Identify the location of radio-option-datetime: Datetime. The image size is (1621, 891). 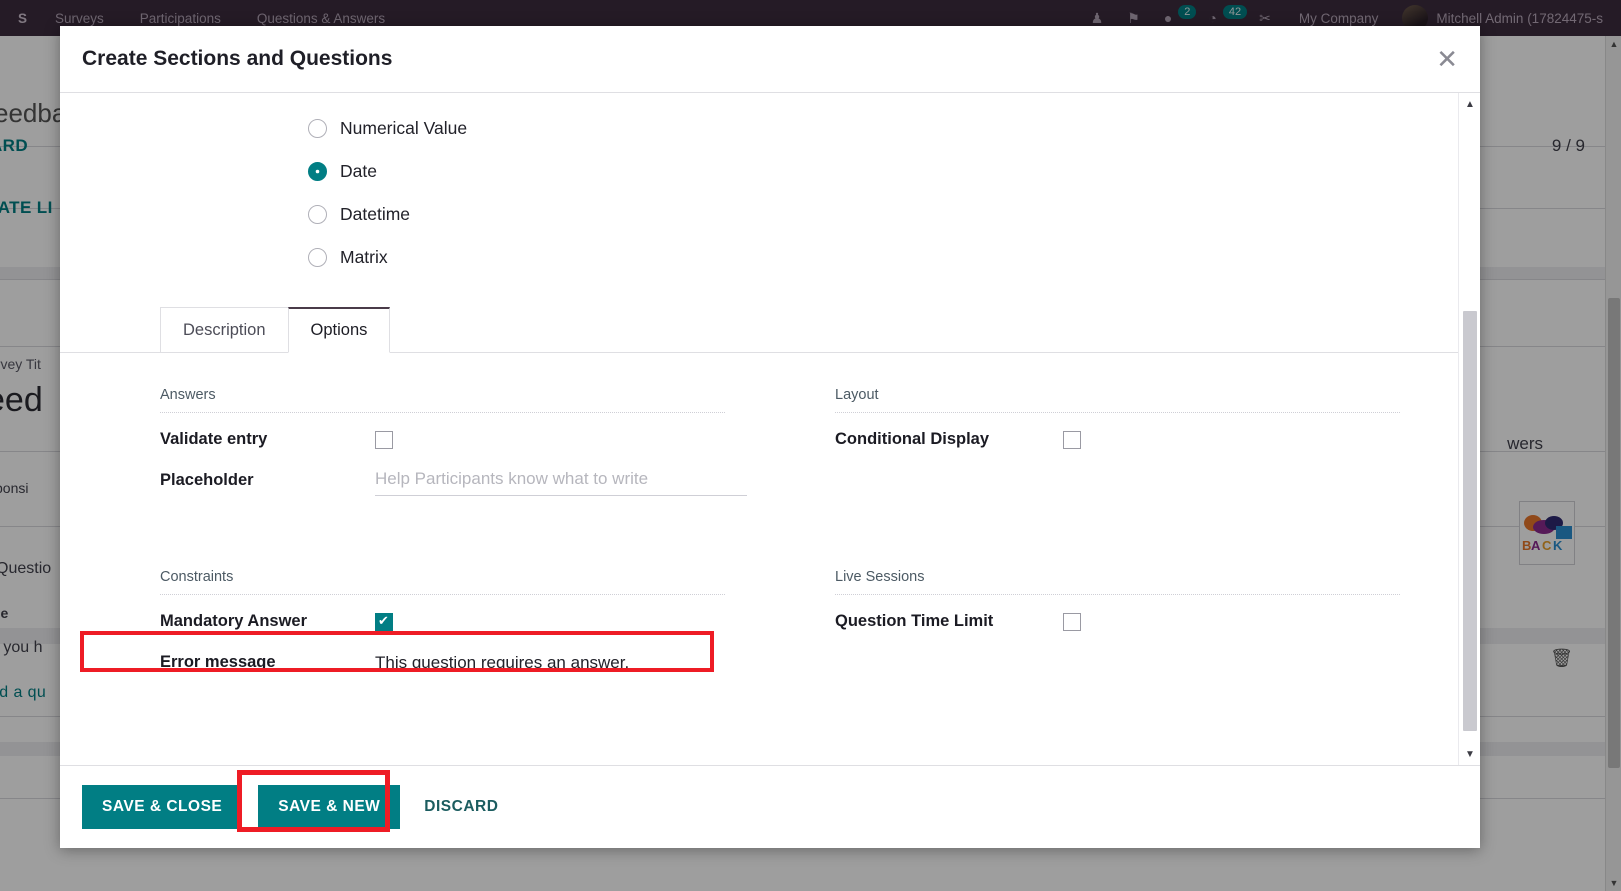
(883, 214).